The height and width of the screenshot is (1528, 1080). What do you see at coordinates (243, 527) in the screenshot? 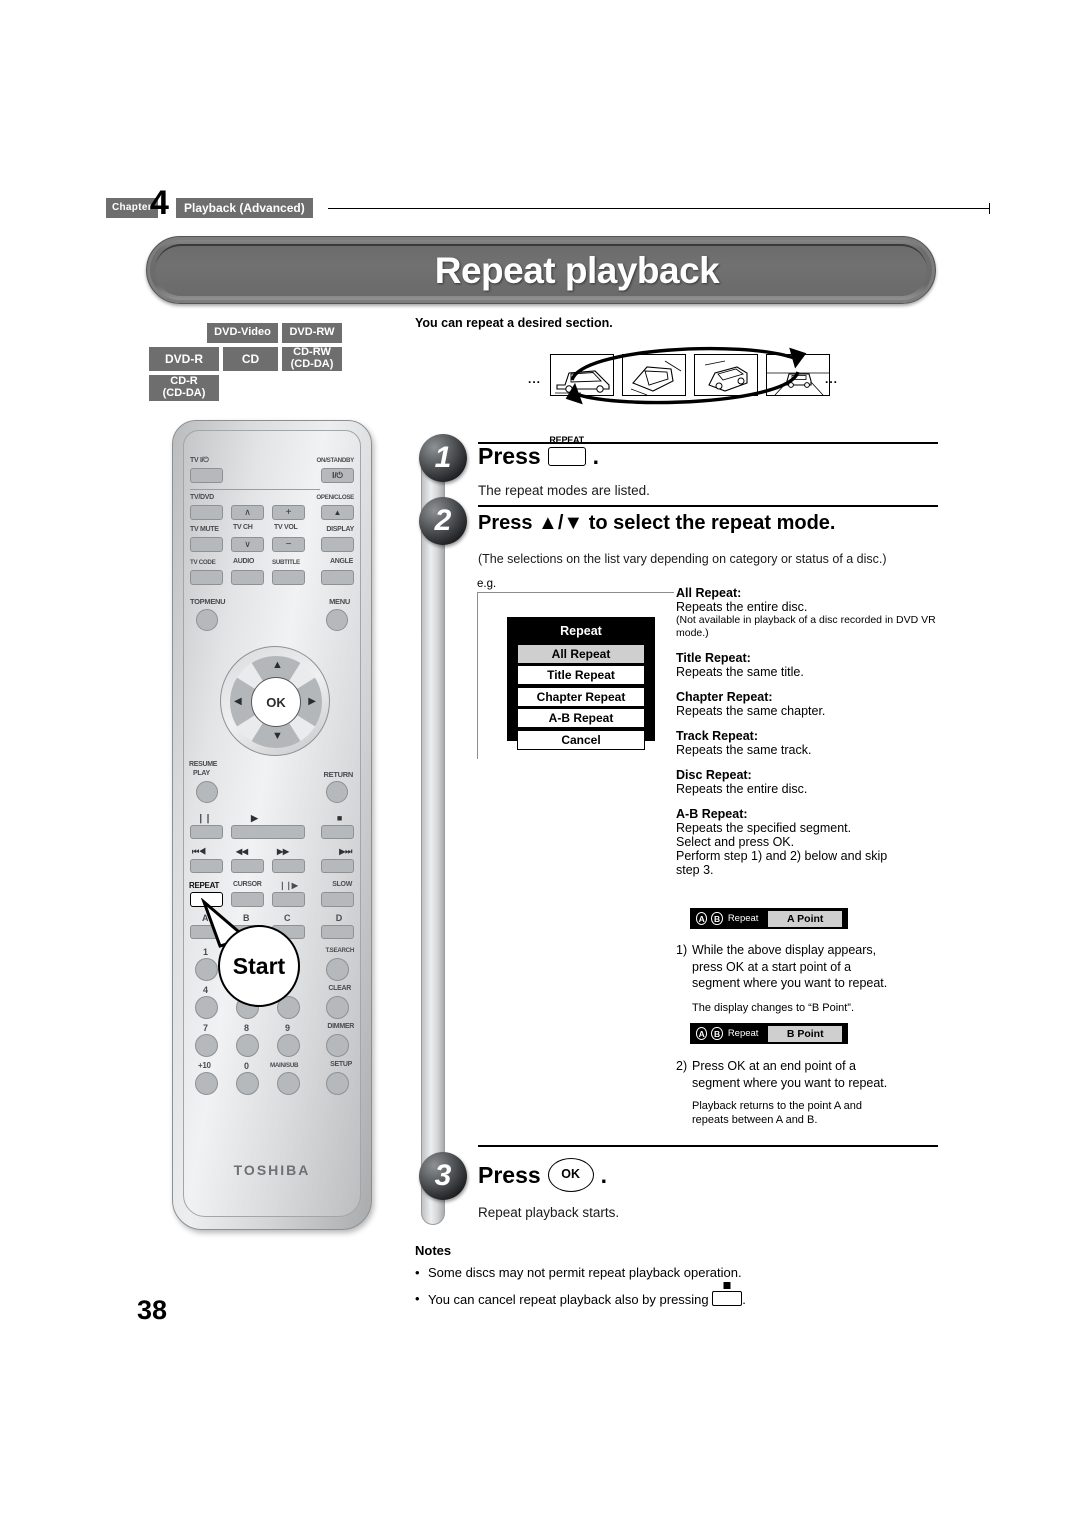
I see `label-tv-ch: TV CH` at bounding box center [243, 527].